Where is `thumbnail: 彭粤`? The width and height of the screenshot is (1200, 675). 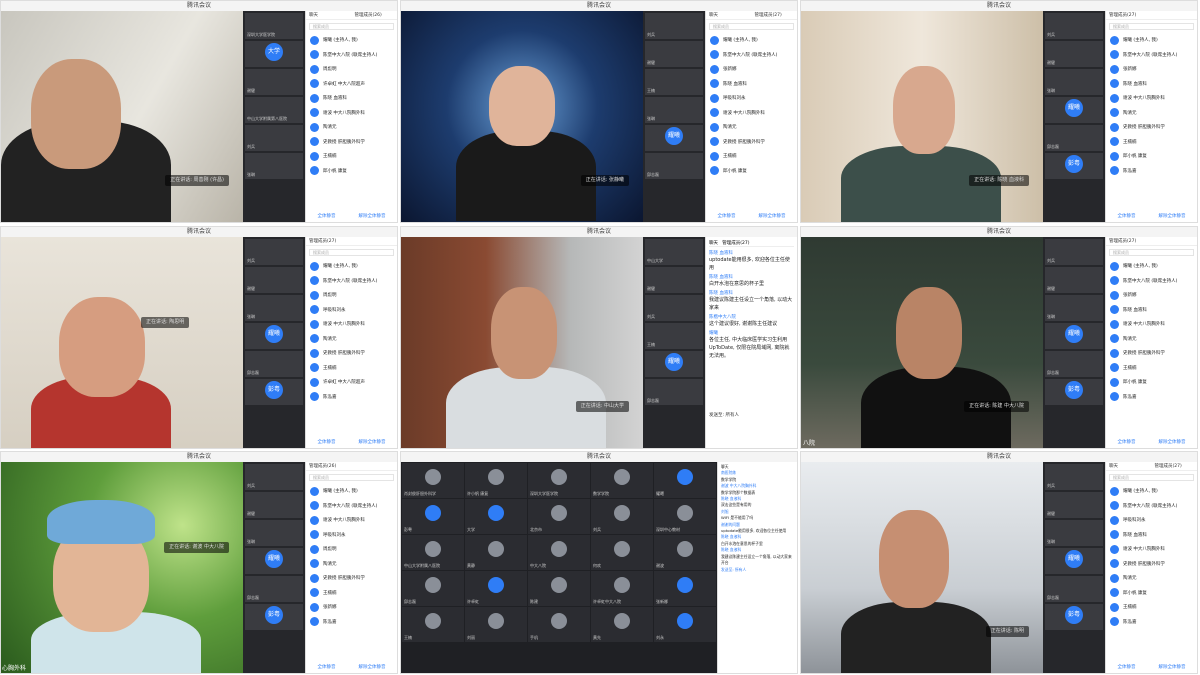
thumbnail: 彭粤 is located at coordinates (1074, 617).